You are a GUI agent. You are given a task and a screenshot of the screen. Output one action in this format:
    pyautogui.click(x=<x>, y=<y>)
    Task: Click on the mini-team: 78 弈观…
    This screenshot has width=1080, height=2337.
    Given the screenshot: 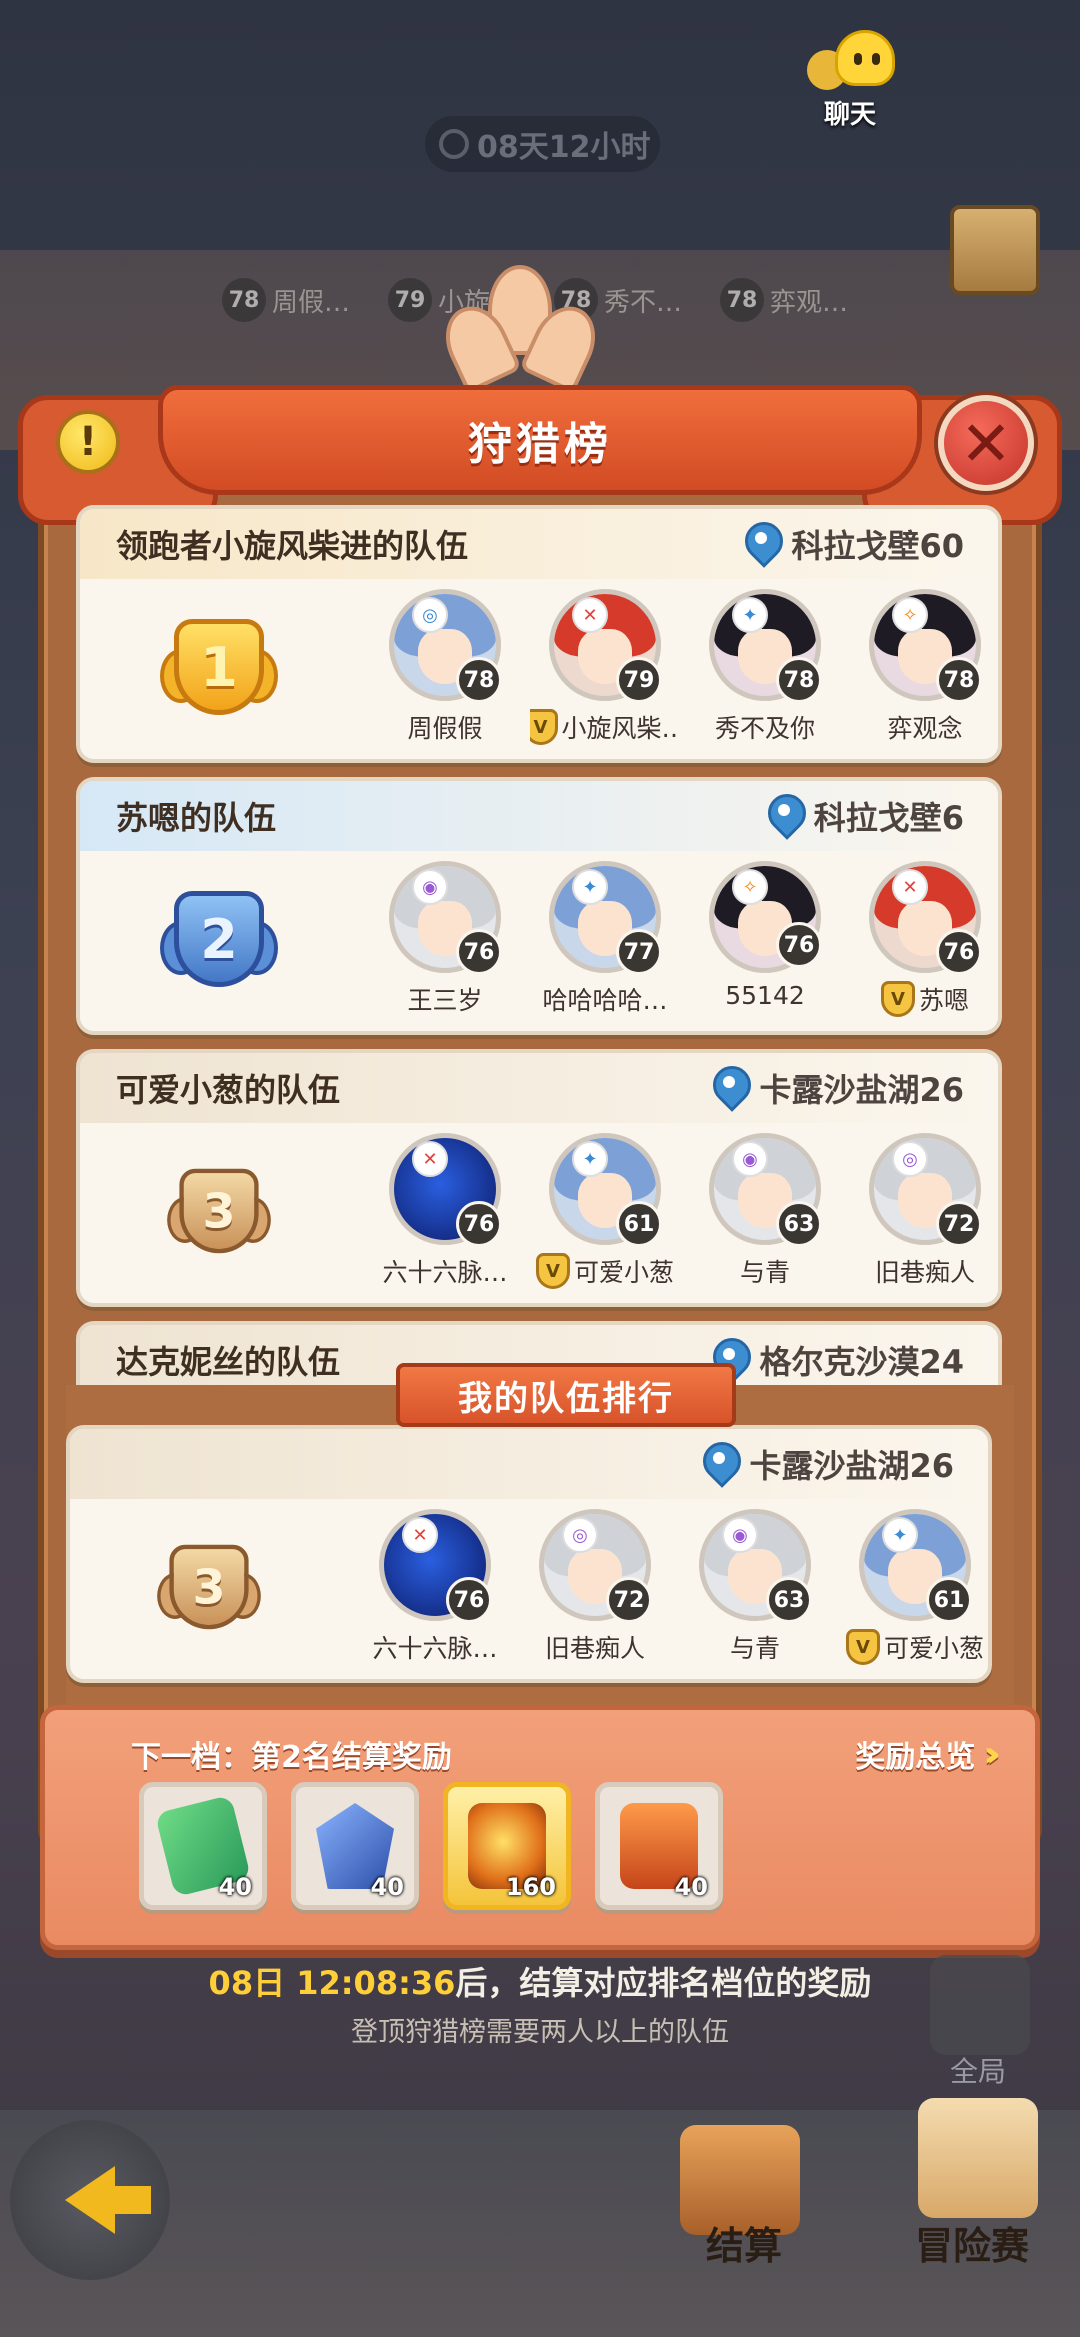 What is the action you would take?
    pyautogui.click(x=795, y=300)
    